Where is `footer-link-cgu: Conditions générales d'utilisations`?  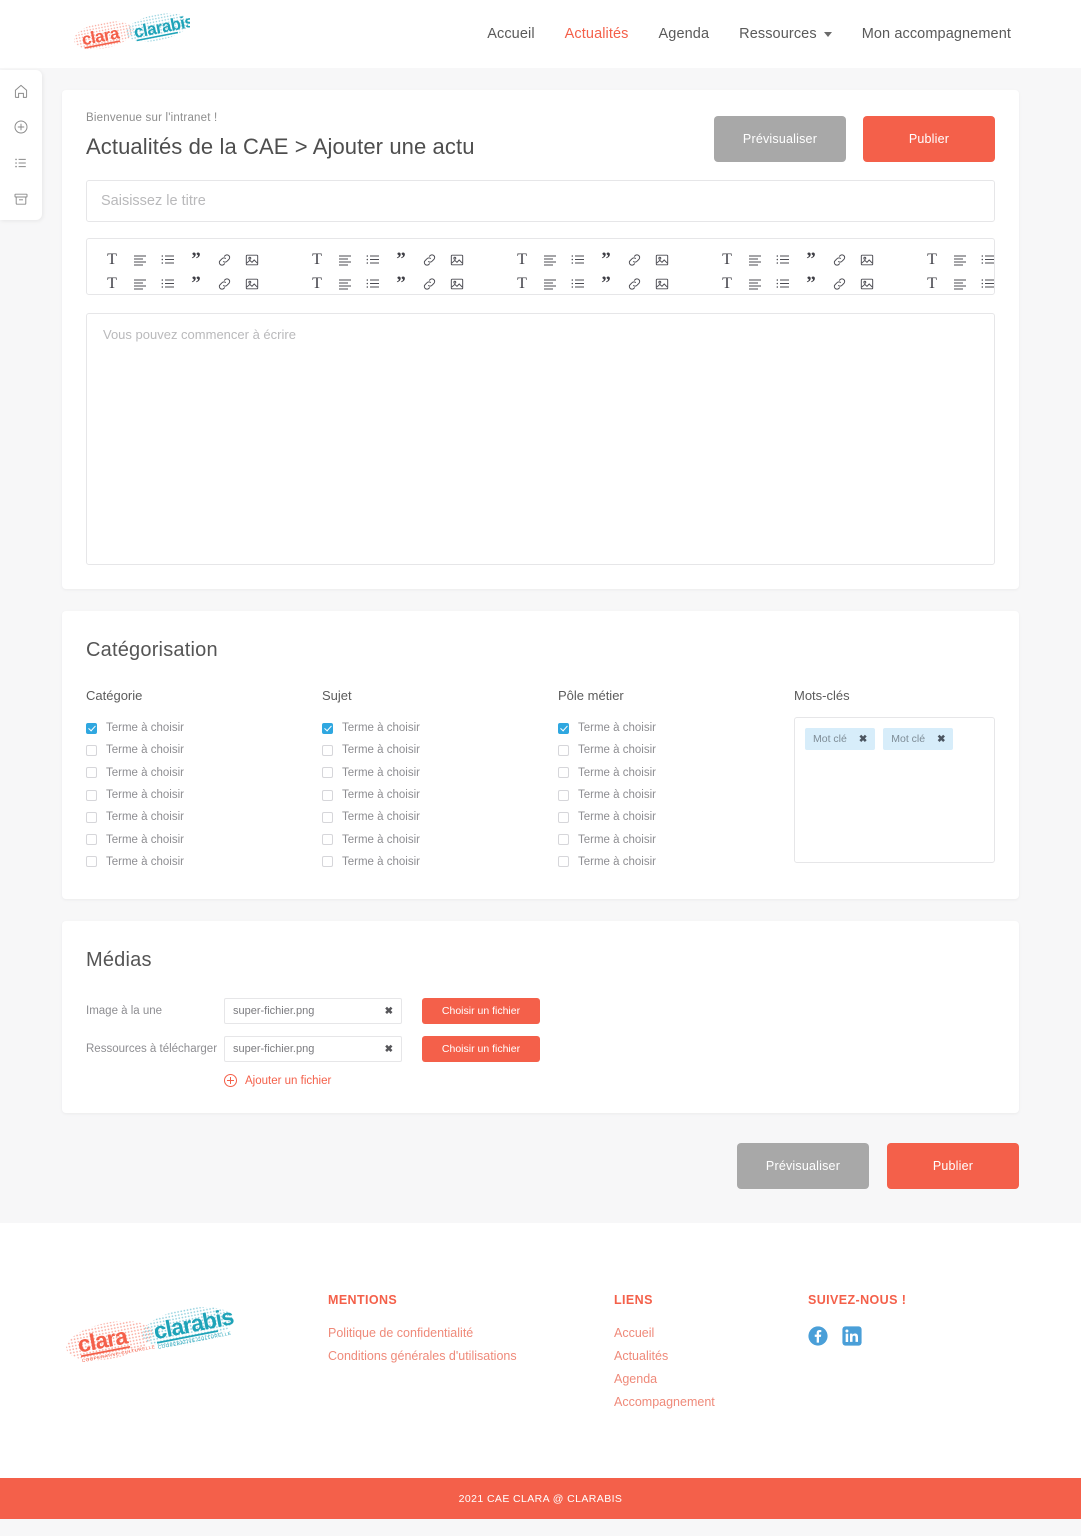
footer-link-cgu: Conditions générales d'utilisations is located at coordinates (471, 1356).